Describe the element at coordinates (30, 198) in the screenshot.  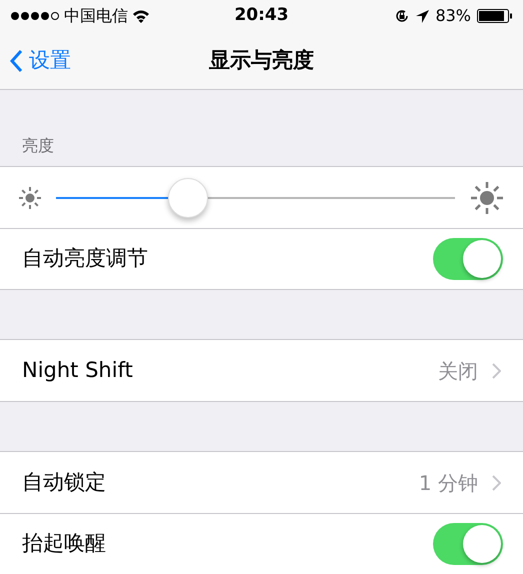
I see `dim-sun-icon` at that location.